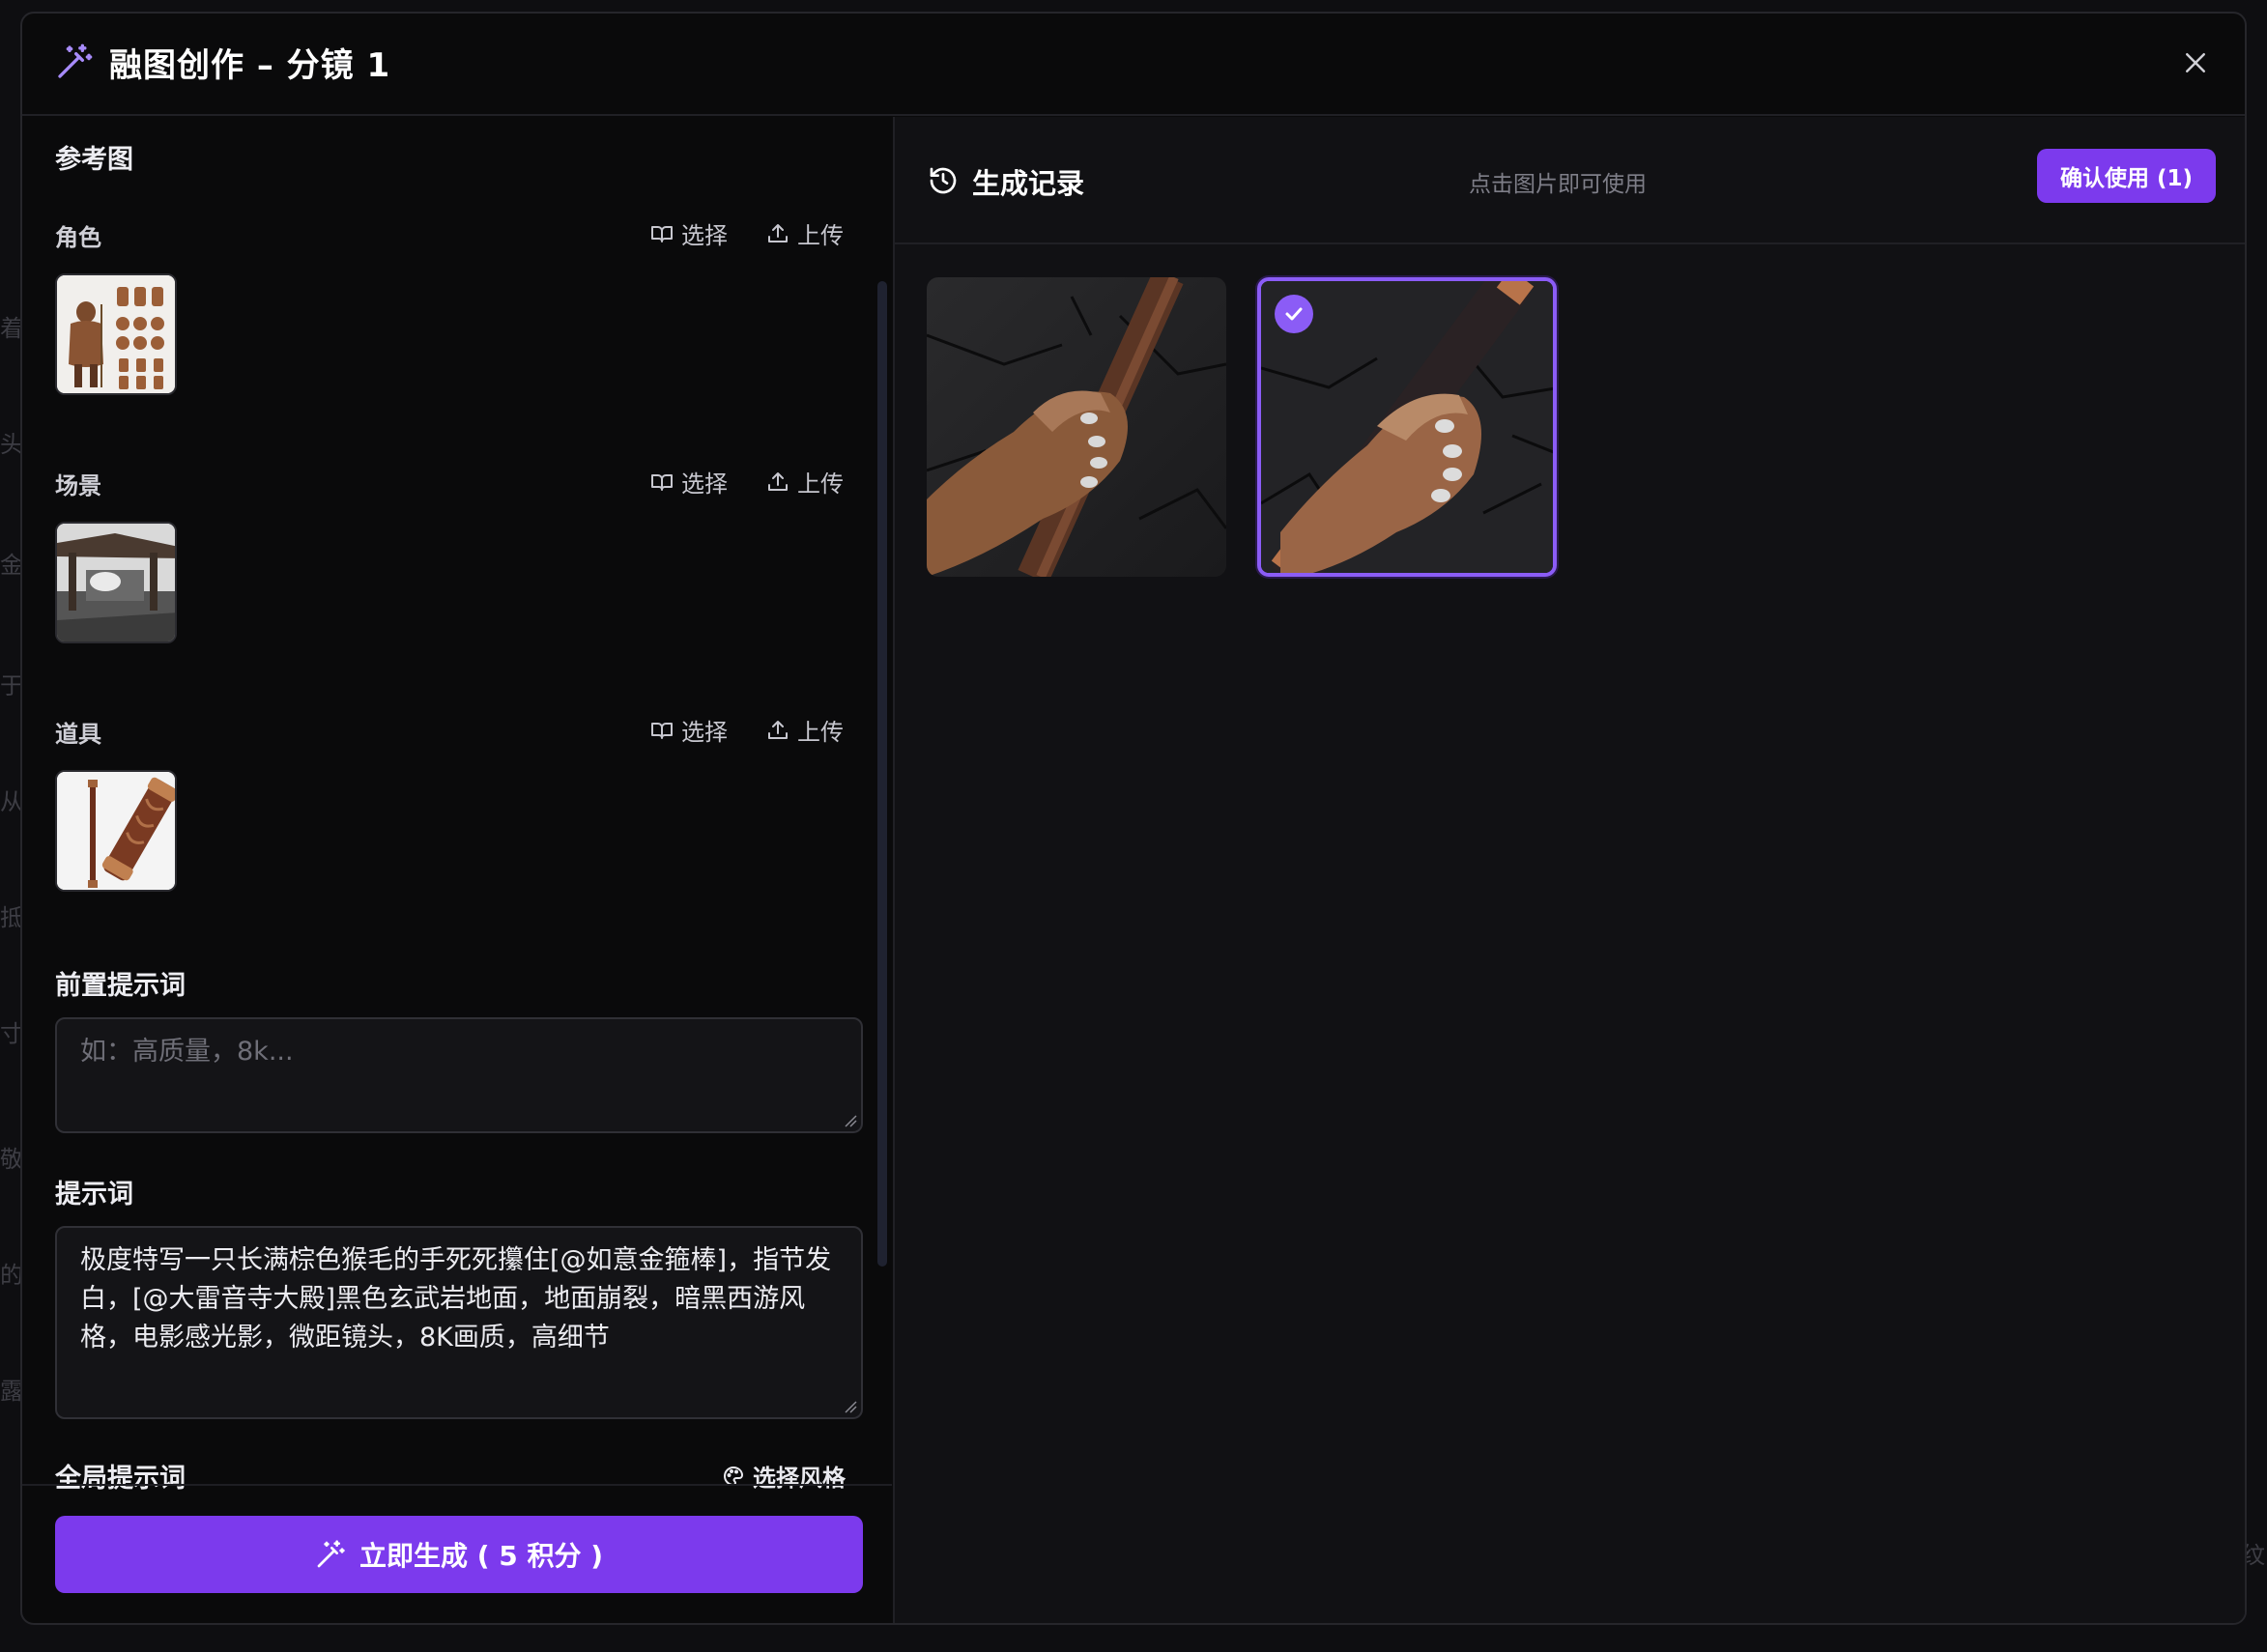 Image resolution: width=2267 pixels, height=1652 pixels. What do you see at coordinates (1028, 183) in the screenshot?
I see `history-title: 生成记录` at bounding box center [1028, 183].